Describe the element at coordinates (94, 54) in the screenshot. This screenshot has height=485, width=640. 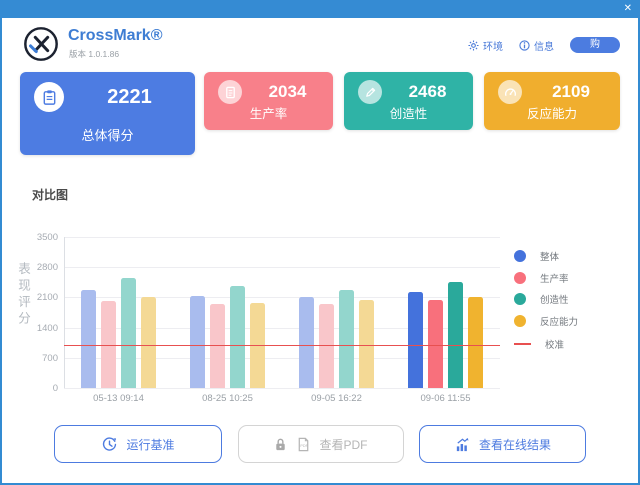
I see `app-version: 版本 1.0.1.86` at that location.